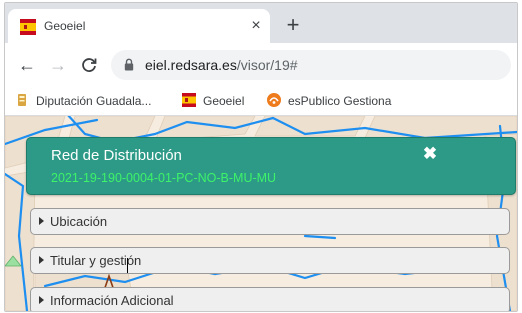  What do you see at coordinates (27, 65) in the screenshot?
I see `back-arrow-icon: ←` at bounding box center [27, 65].